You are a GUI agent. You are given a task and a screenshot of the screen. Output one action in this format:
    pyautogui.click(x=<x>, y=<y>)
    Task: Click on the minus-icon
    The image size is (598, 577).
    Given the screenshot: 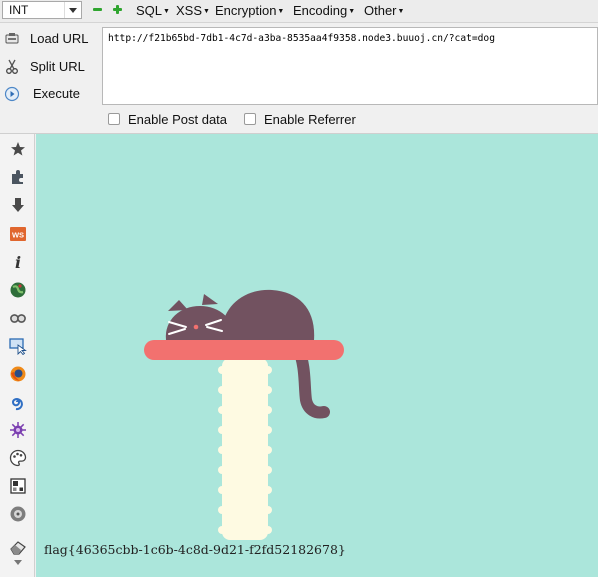 What is the action you would take?
    pyautogui.click(x=97, y=9)
    